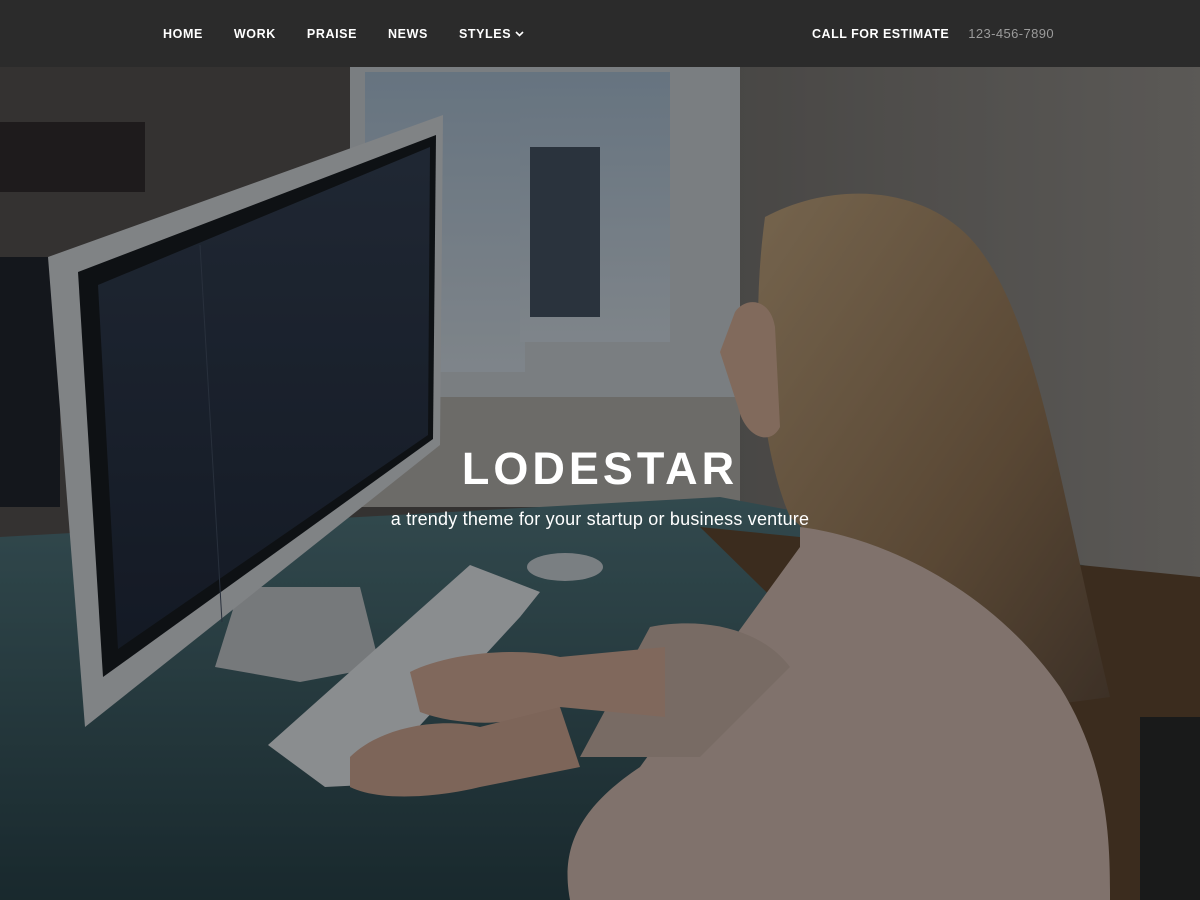 Image resolution: width=1200 pixels, height=900 pixels. Describe the element at coordinates (600, 468) in the screenshot. I see `site-title: LODESTAR` at that location.